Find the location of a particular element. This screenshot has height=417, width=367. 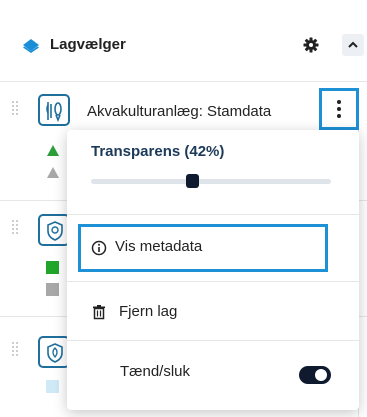

more-options-button is located at coordinates (339, 109).